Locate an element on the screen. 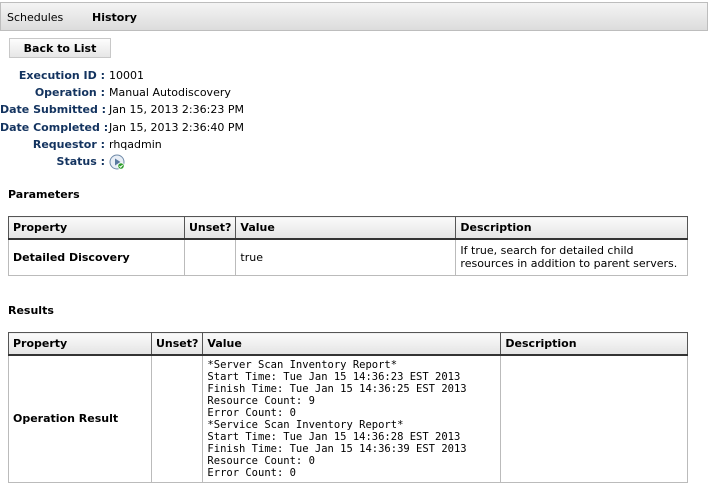  tab-bar: Schedules History is located at coordinates (354, 16).